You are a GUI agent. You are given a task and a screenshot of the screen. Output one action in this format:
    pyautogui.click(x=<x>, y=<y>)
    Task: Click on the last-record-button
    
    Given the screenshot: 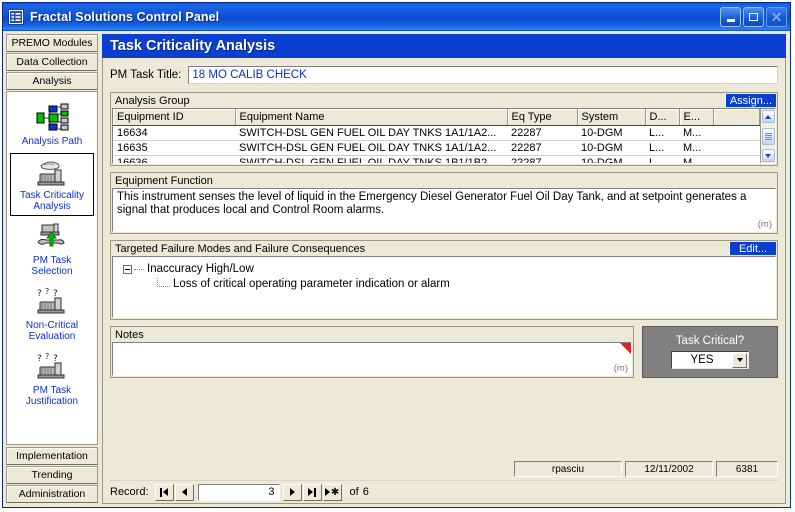 What is the action you would take?
    pyautogui.click(x=312, y=492)
    